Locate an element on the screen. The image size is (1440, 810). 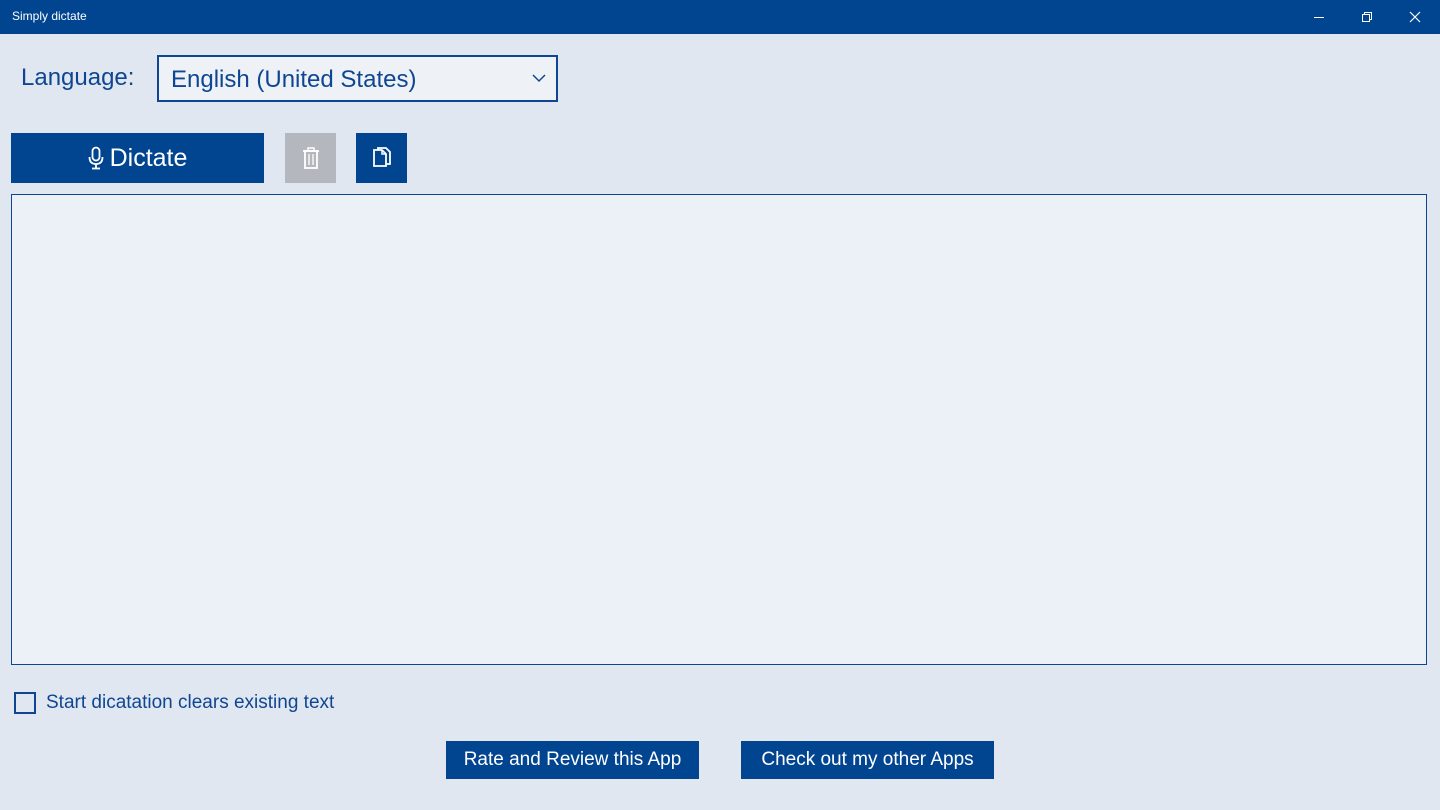
dictate-button: Dictate is located at coordinates (137, 158).